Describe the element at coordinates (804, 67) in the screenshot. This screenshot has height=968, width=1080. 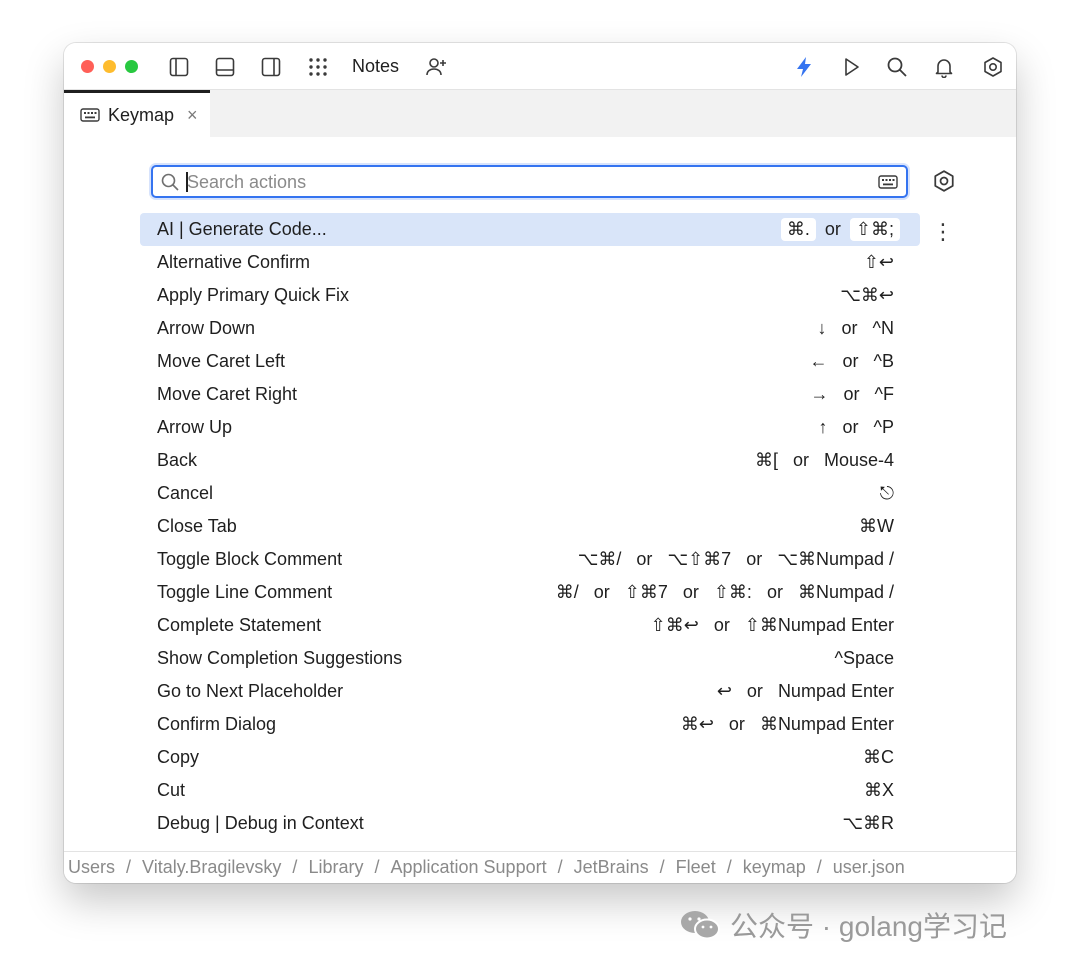
I see `ai-bolt-icon` at that location.